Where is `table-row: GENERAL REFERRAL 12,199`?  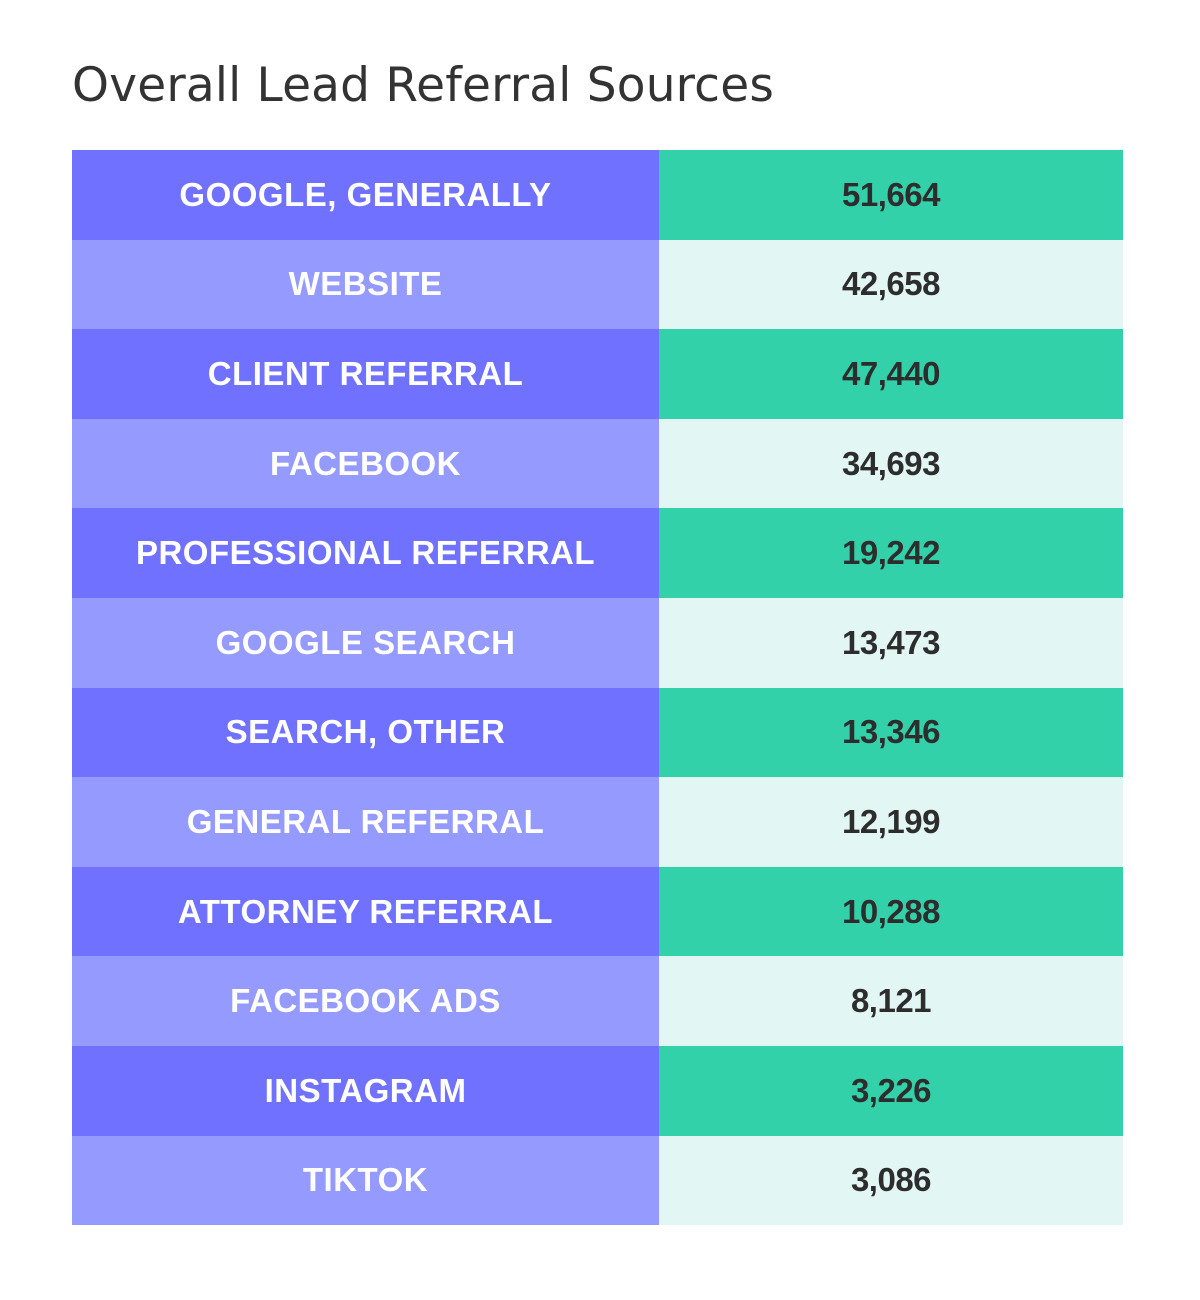
table-row: GENERAL REFERRAL 12,199 is located at coordinates (597, 822).